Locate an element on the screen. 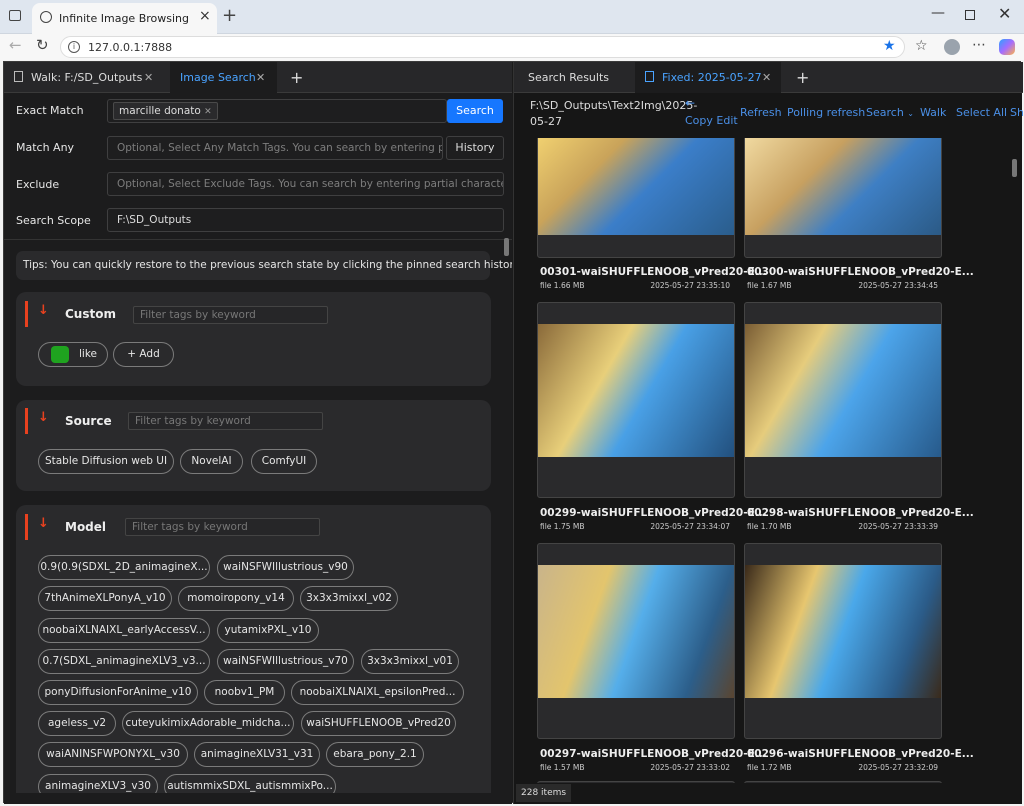 Image resolution: width=1024 pixels, height=806 pixels. minimize-icon: — is located at coordinates (938, 13).